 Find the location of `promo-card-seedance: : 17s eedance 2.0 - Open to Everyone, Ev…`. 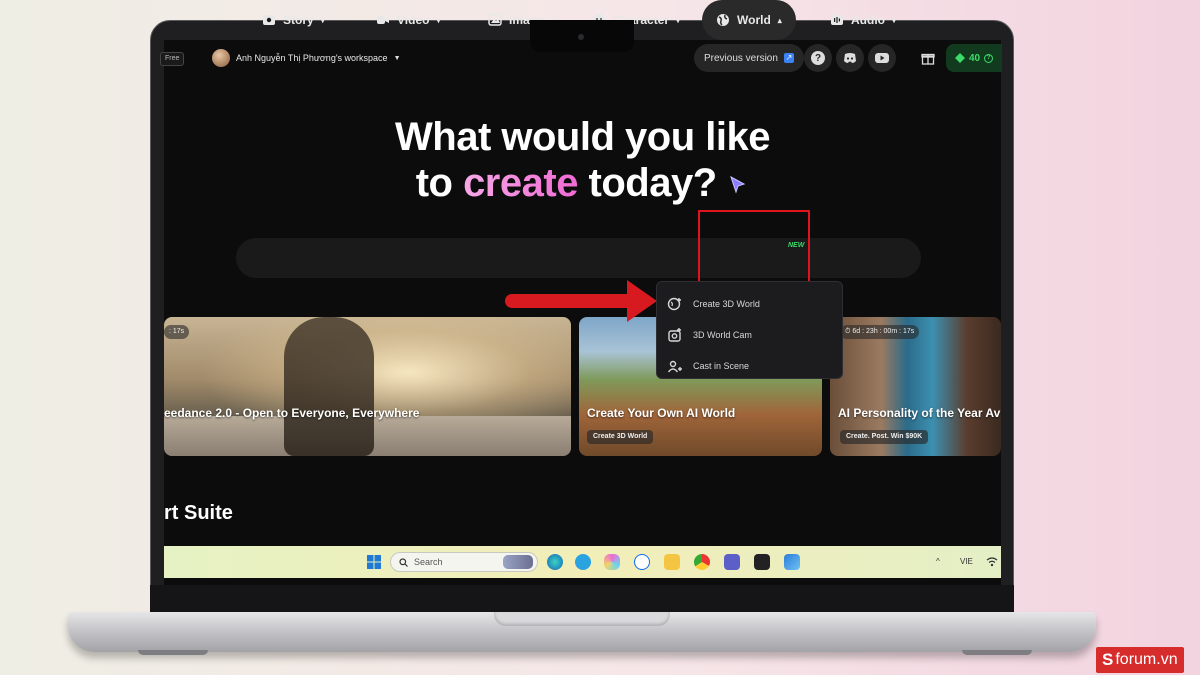

promo-card-seedance: : 17s eedance 2.0 - Open to Everyone, Ev… is located at coordinates (367, 386).